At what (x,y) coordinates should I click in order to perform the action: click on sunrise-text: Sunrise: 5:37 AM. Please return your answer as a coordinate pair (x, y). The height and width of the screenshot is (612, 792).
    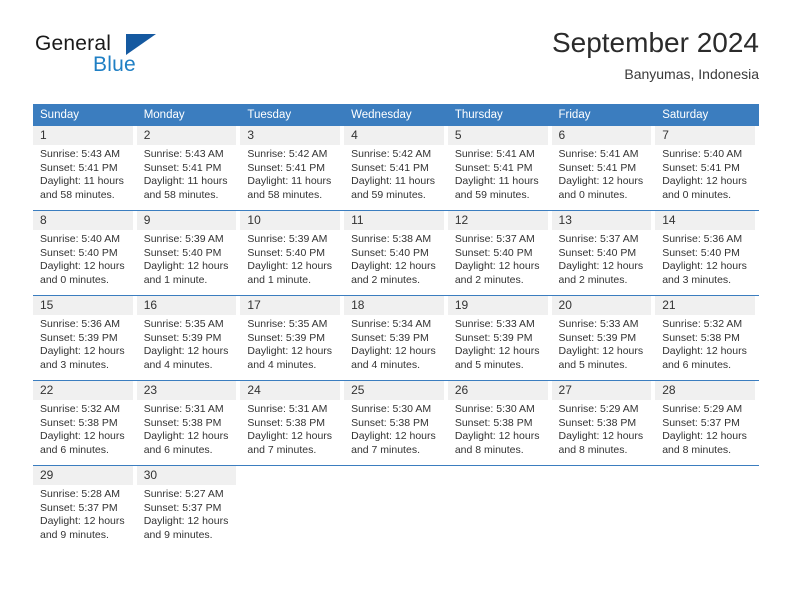
    Looking at the image, I should click on (494, 239).